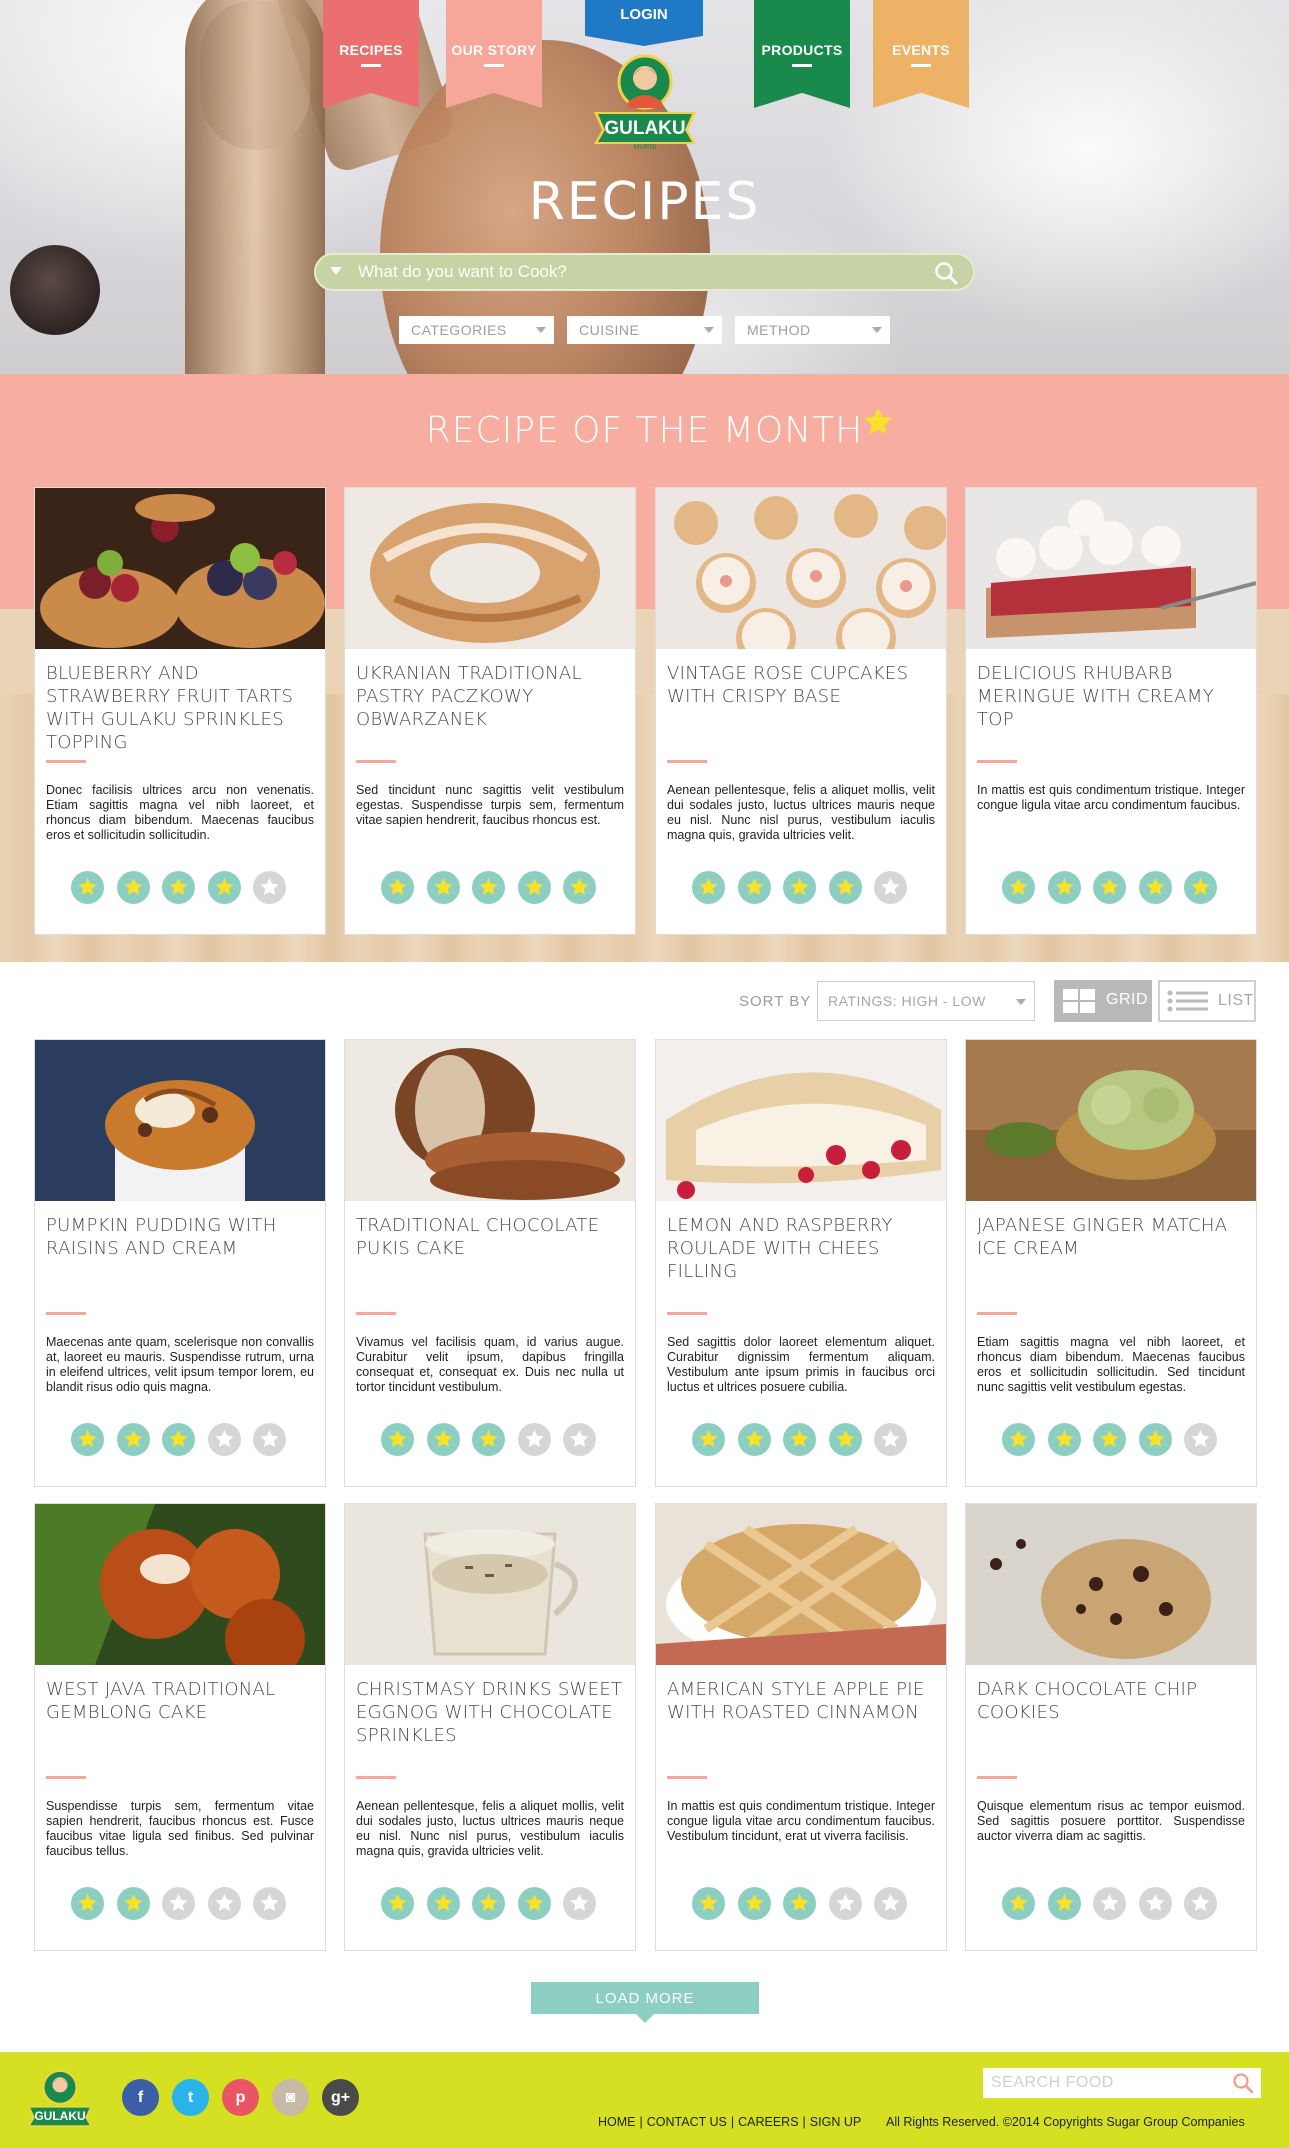 The image size is (1289, 2148). I want to click on recipe-title: TRADITIONAL CHOCOLATE PUKIS CAKE, so click(491, 1237).